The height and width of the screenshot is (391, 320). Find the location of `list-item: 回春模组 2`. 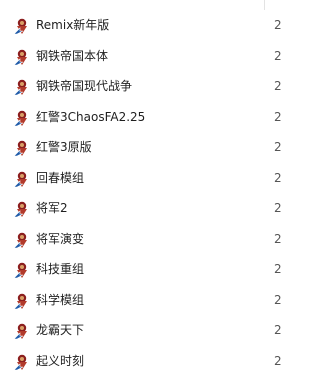

list-item: 回春模组 2 is located at coordinates (141, 178).